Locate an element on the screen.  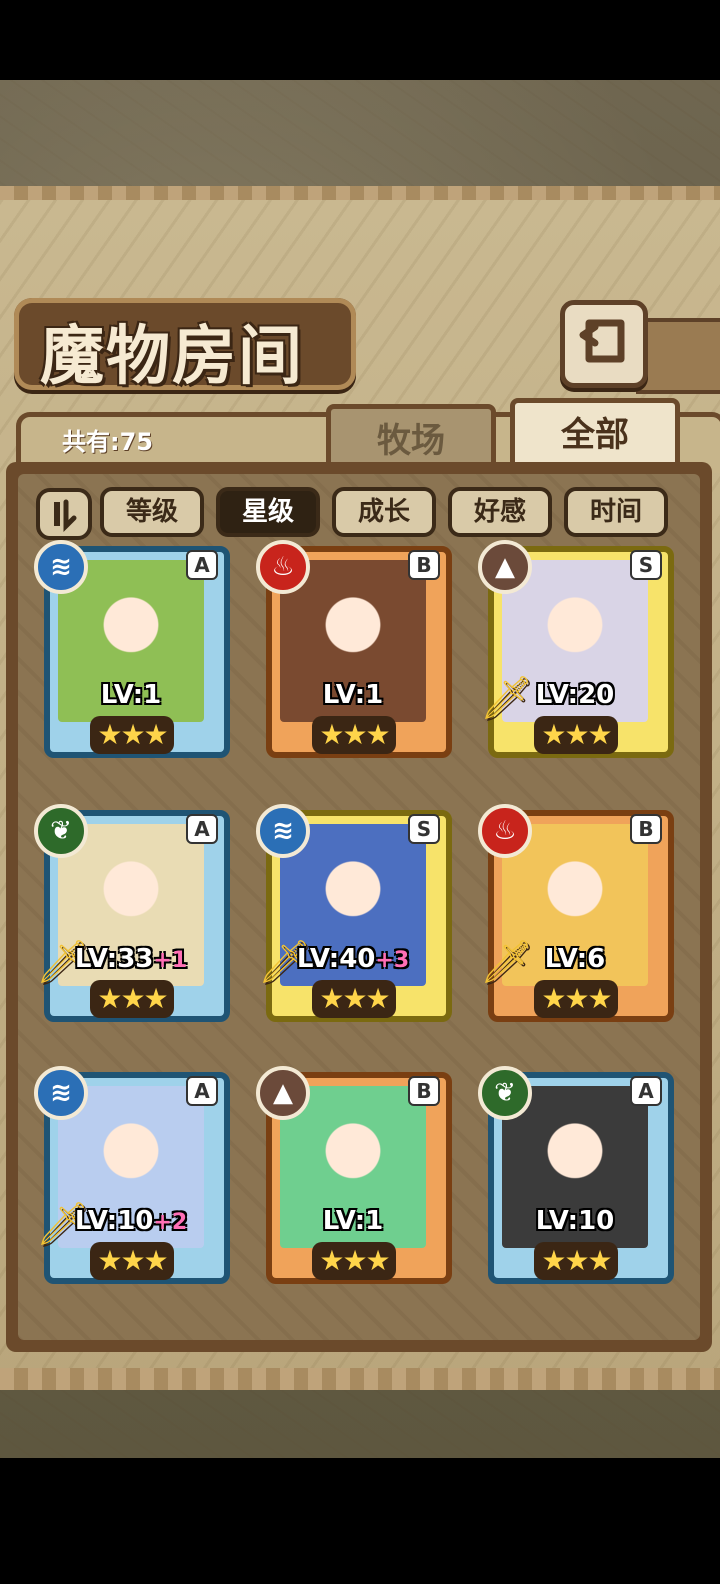
level-text: LV:6 is located at coordinates (575, 959).